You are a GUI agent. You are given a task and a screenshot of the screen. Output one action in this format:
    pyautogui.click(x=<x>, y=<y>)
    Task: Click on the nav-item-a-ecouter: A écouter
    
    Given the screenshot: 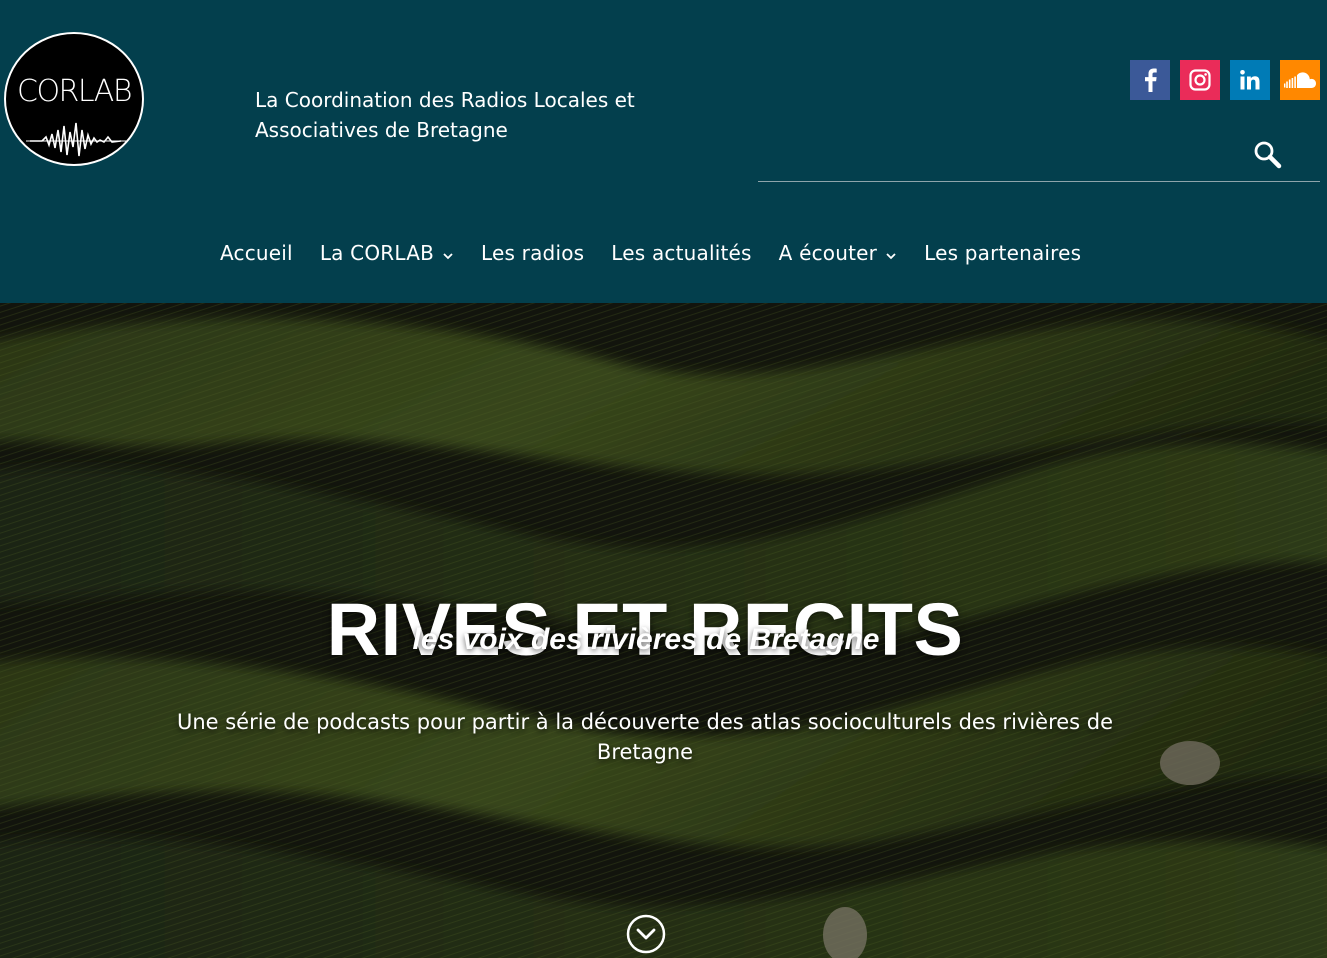 What is the action you would take?
    pyautogui.click(x=838, y=253)
    